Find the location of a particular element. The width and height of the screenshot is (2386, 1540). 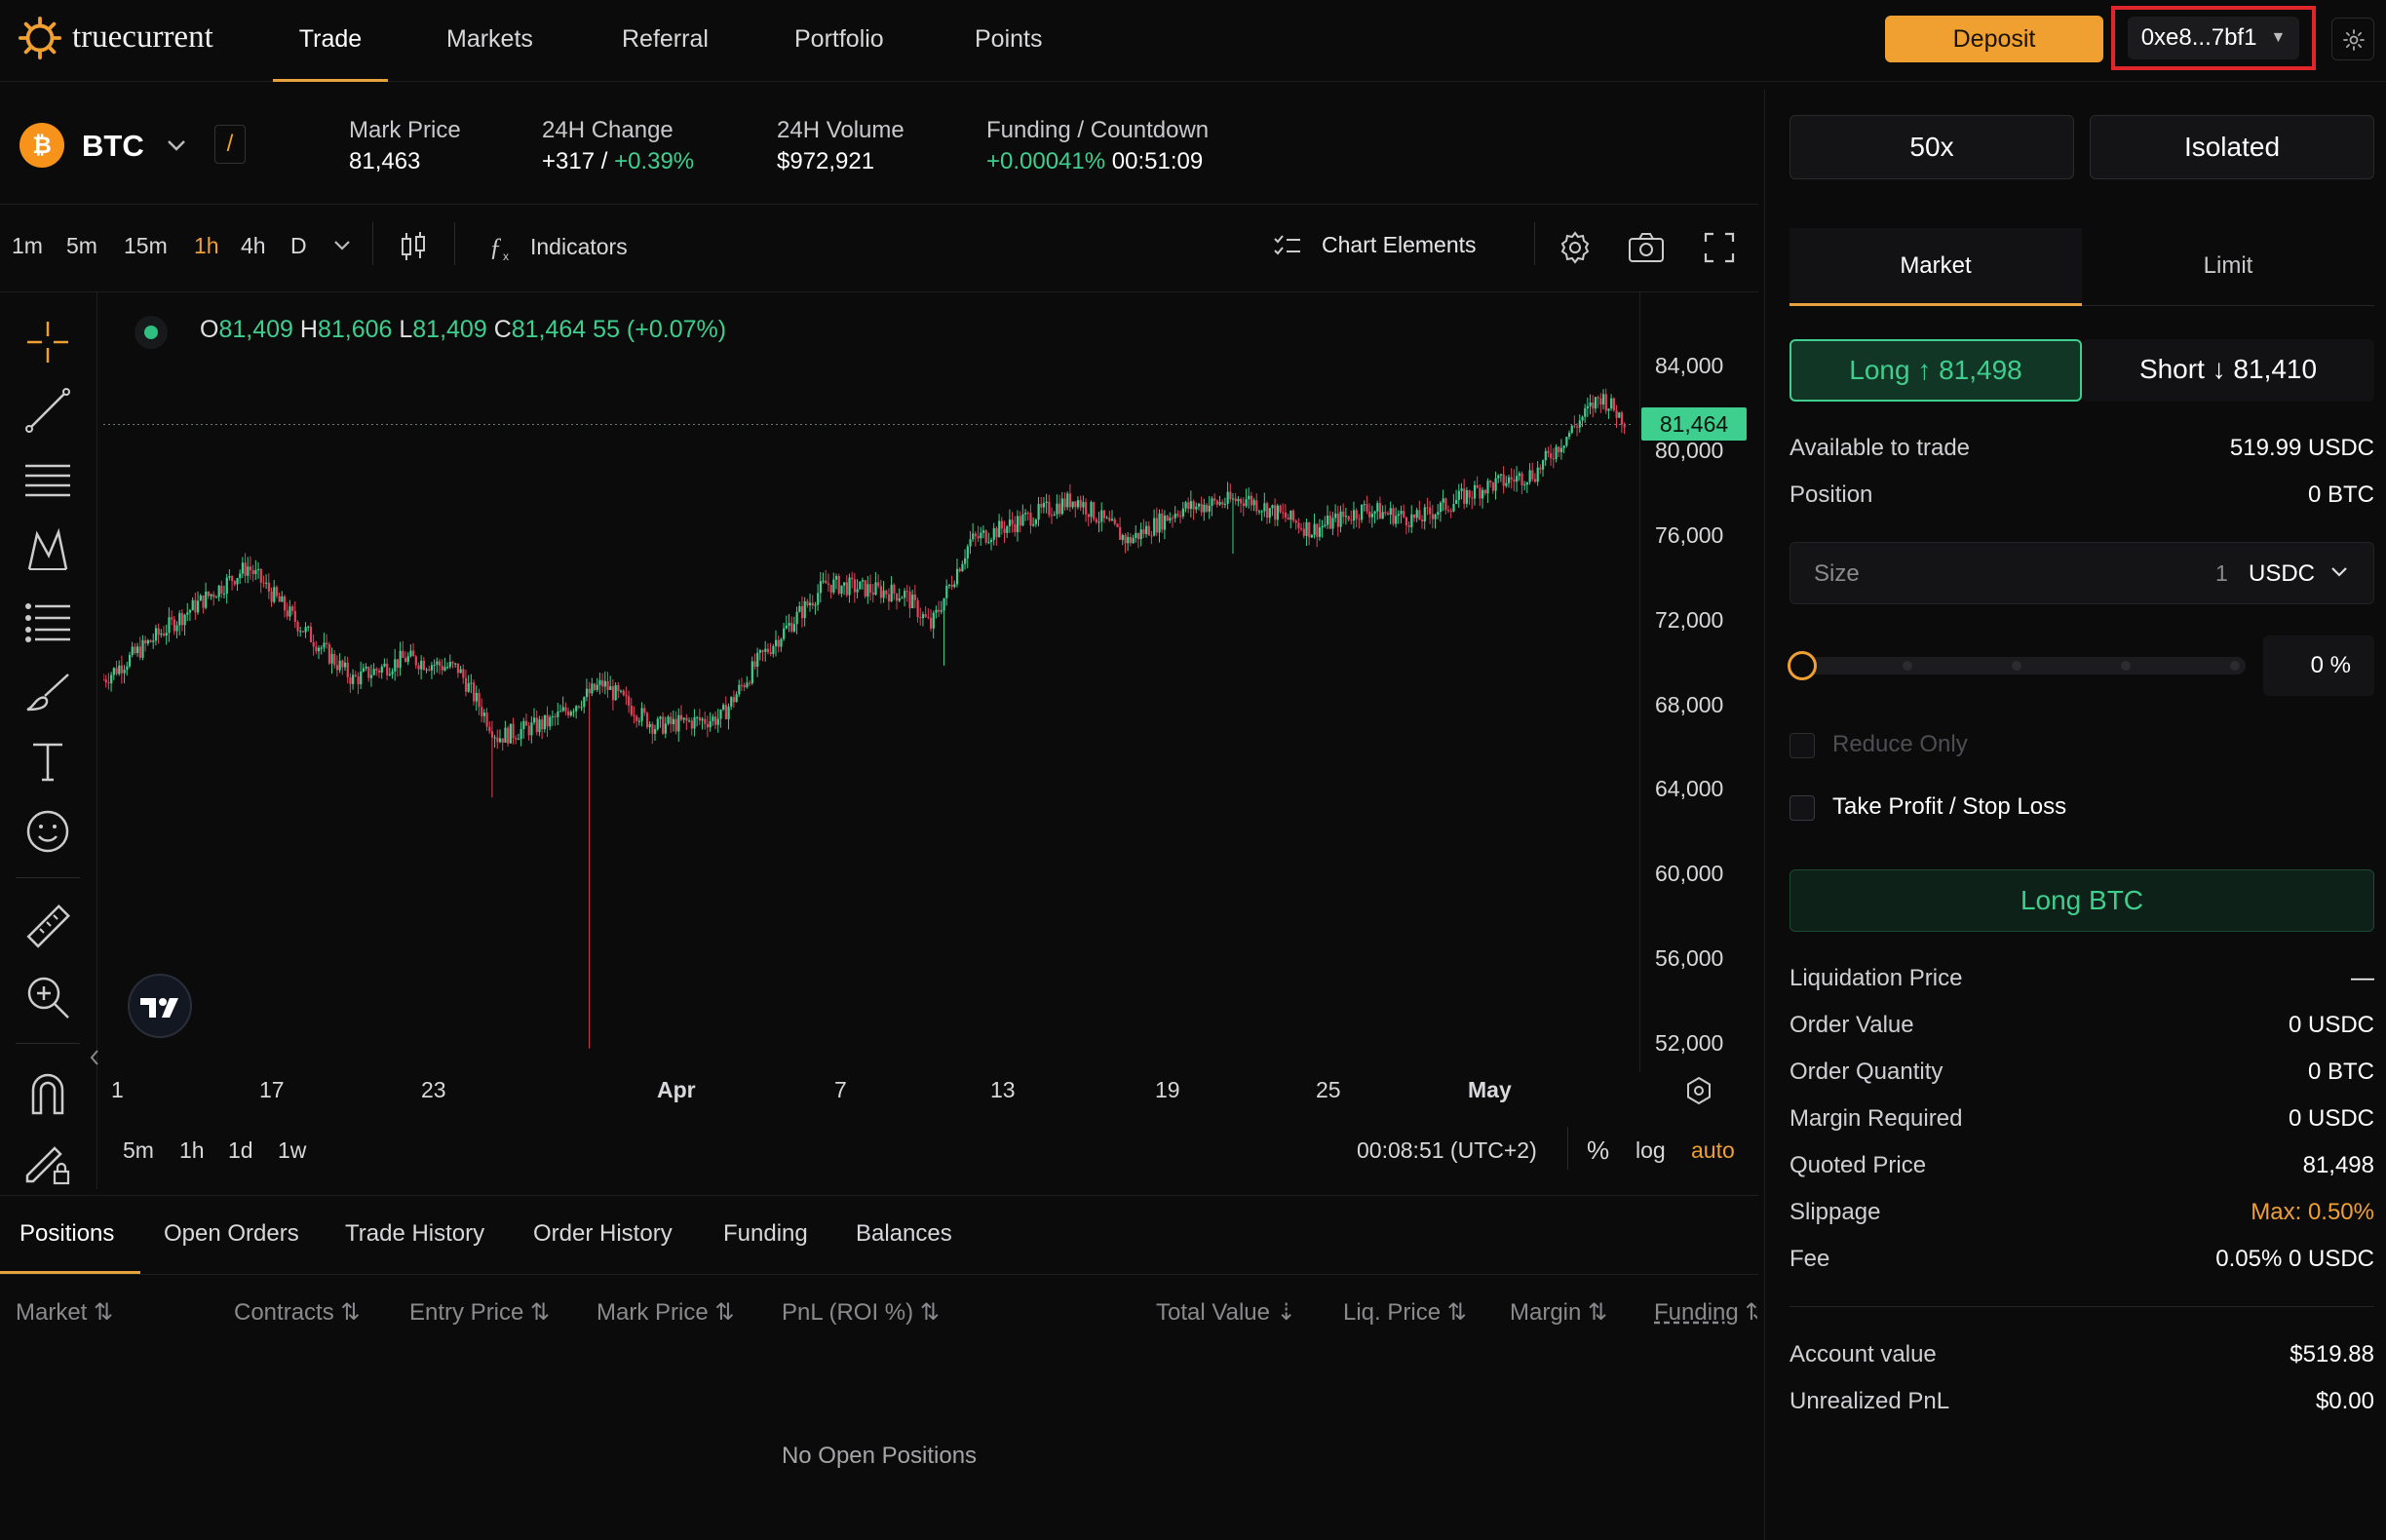

nav-points: Points is located at coordinates (1009, 41).